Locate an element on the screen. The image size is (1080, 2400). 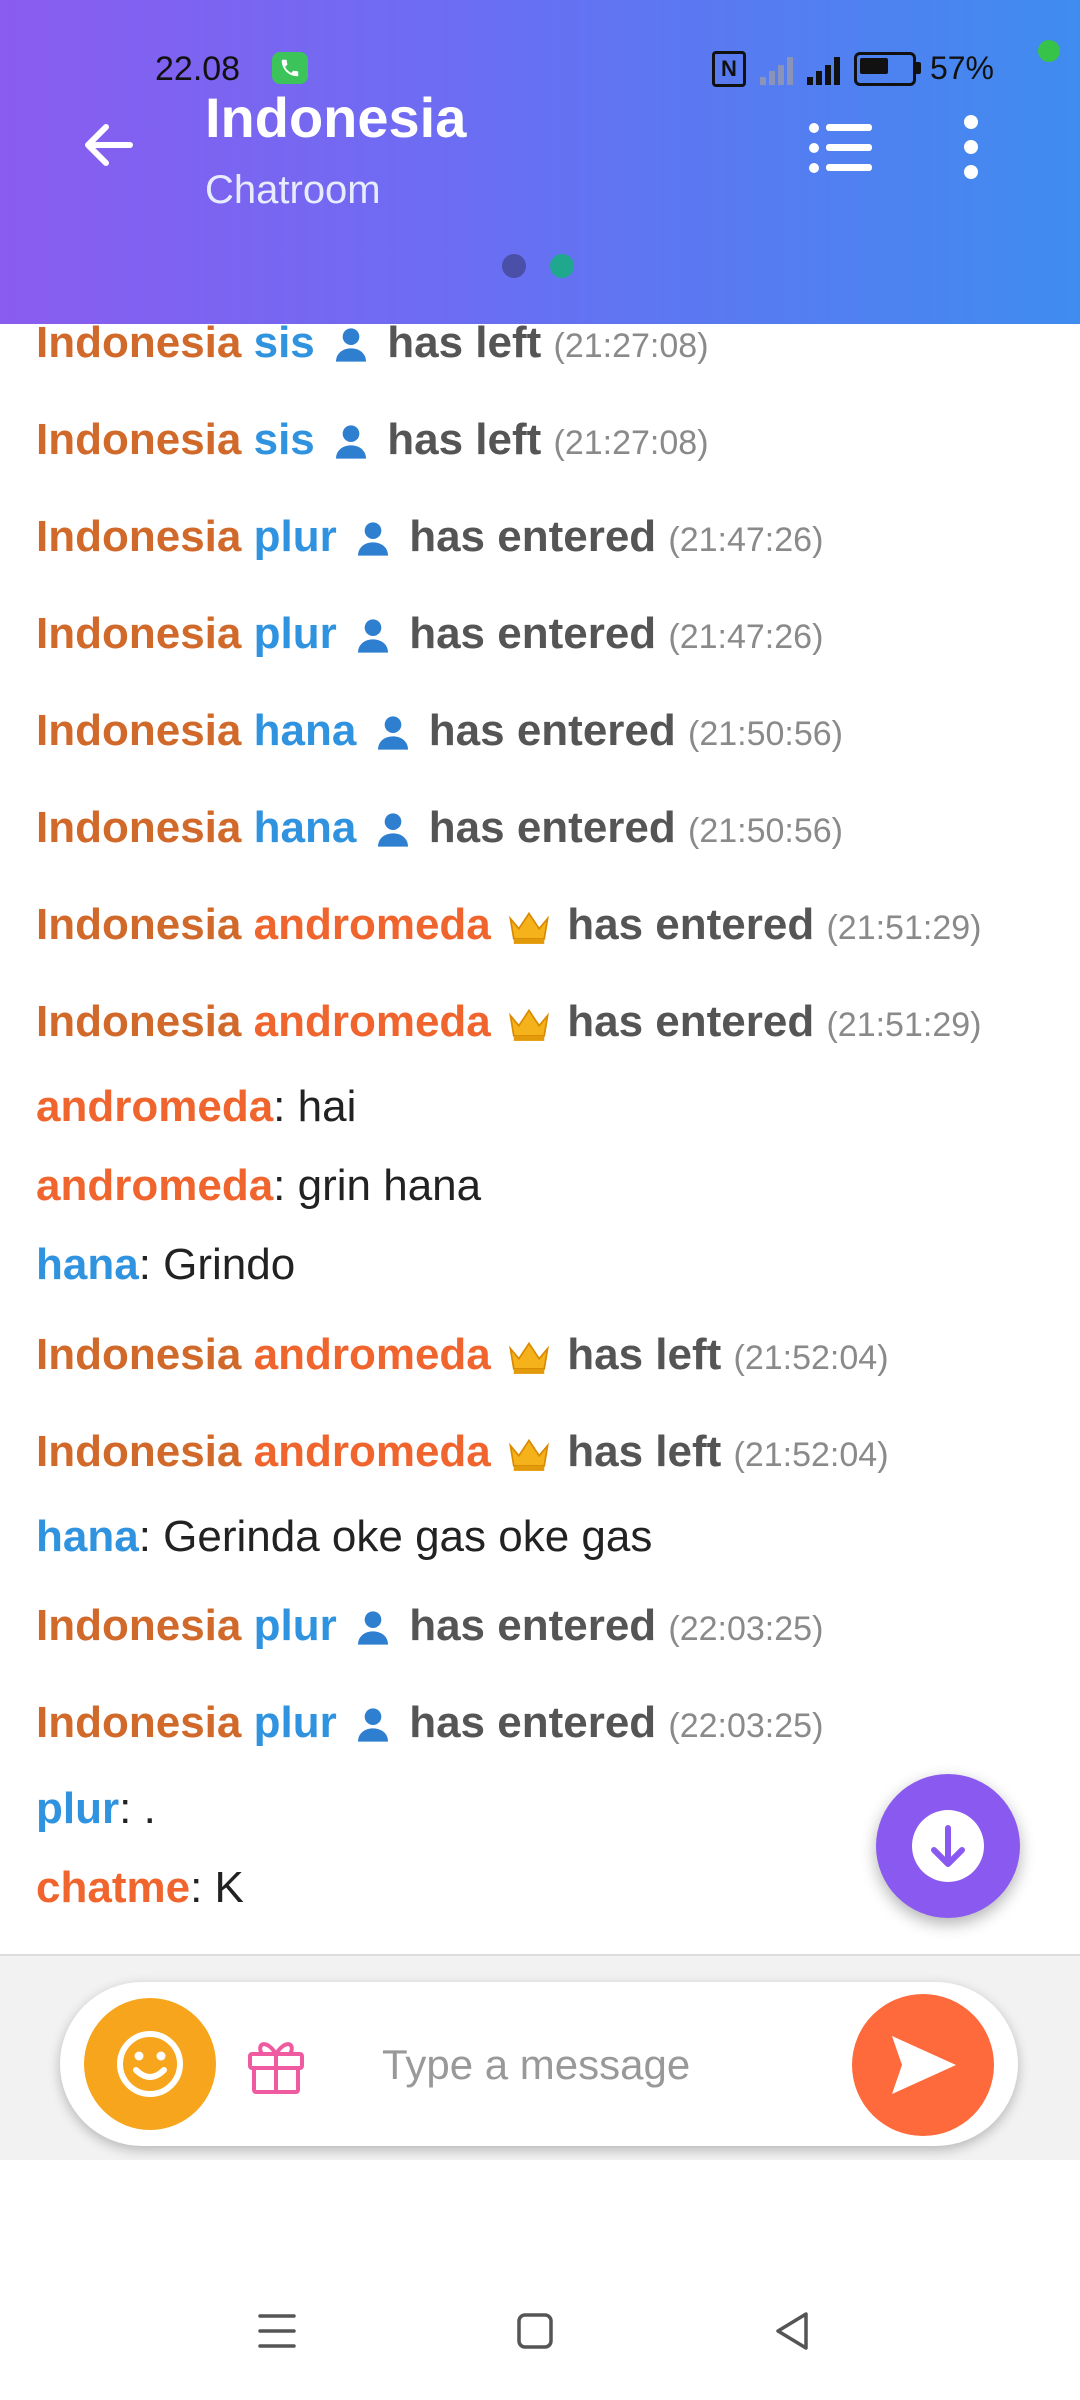
message-author: plur is located at coordinates (77, 1808).